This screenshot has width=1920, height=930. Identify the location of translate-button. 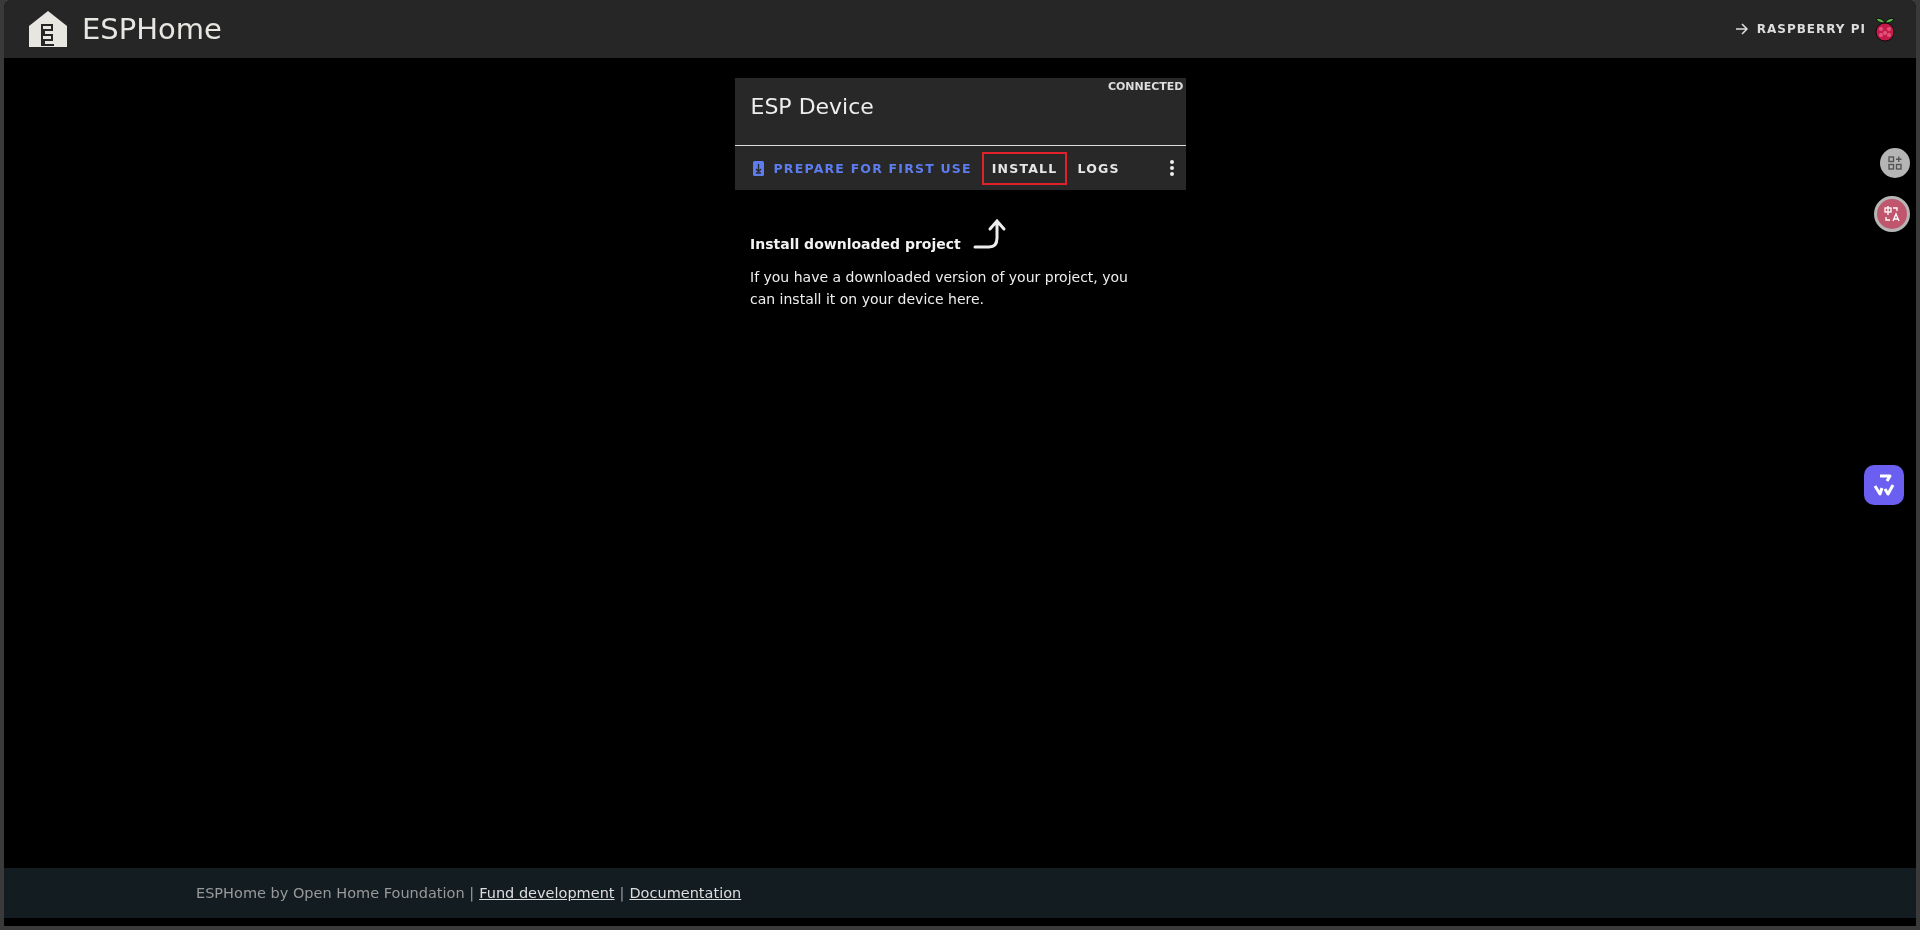
(1892, 214).